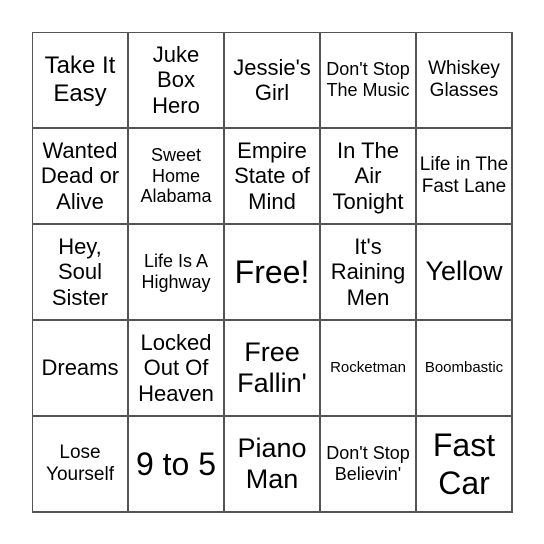 This screenshot has height=544, width=544. I want to click on cell-text: Juke Box Hero, so click(176, 80).